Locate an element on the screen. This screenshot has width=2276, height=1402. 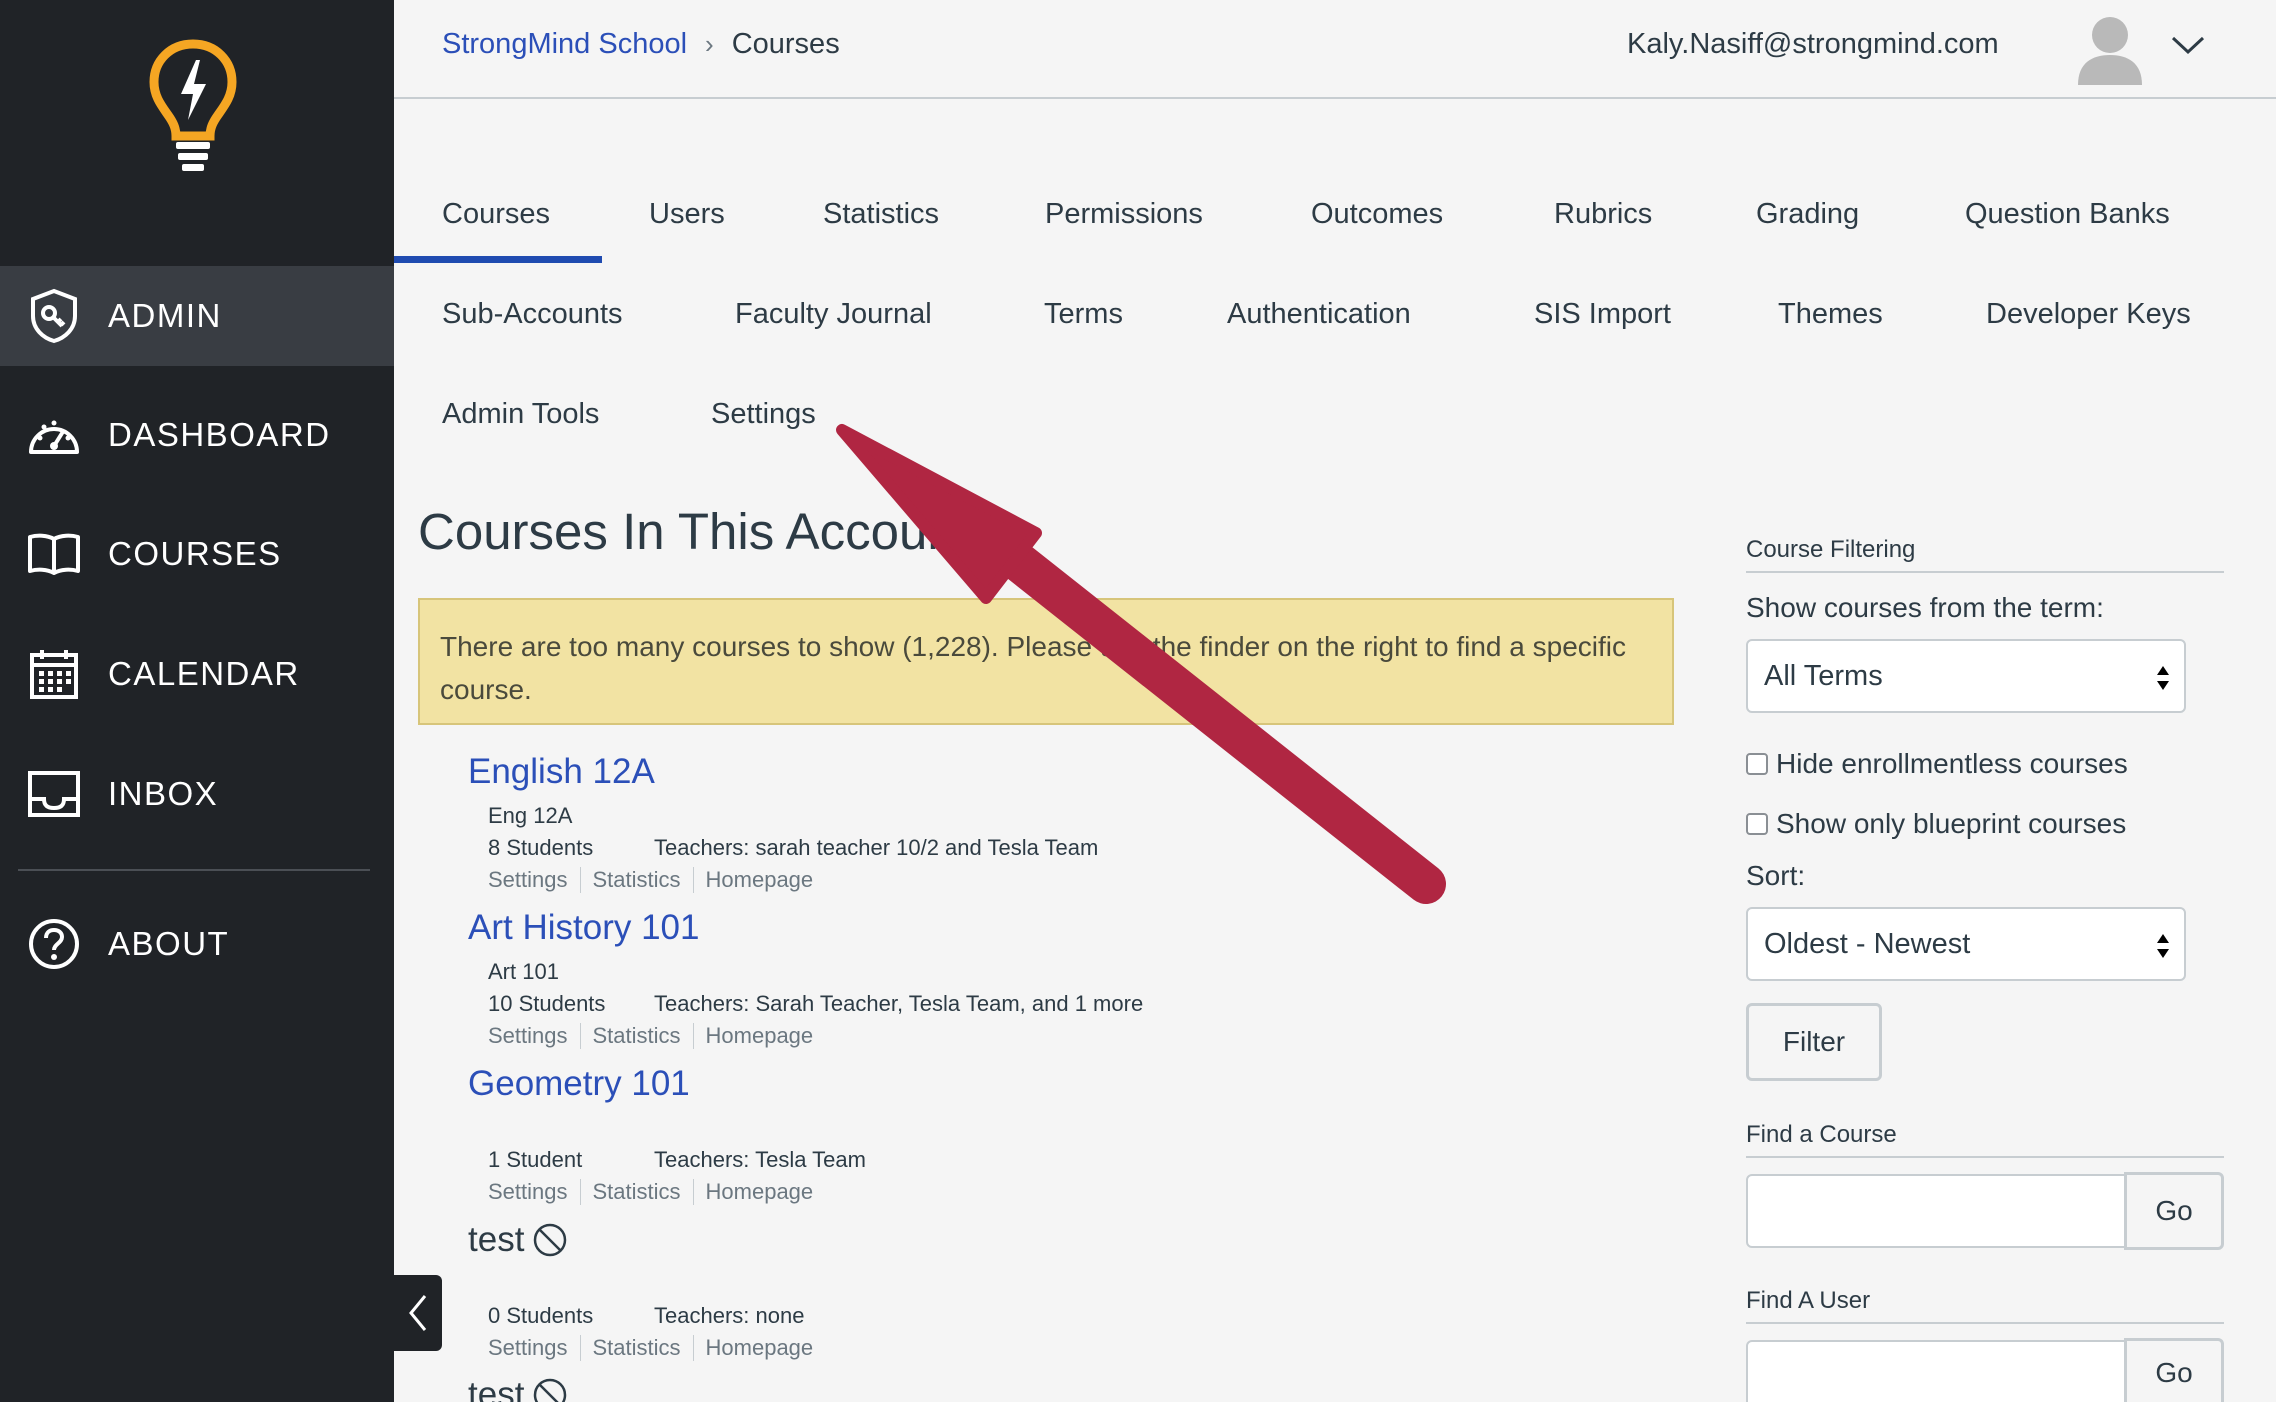
lightbulb-bolt-icon is located at coordinates (193, 105).